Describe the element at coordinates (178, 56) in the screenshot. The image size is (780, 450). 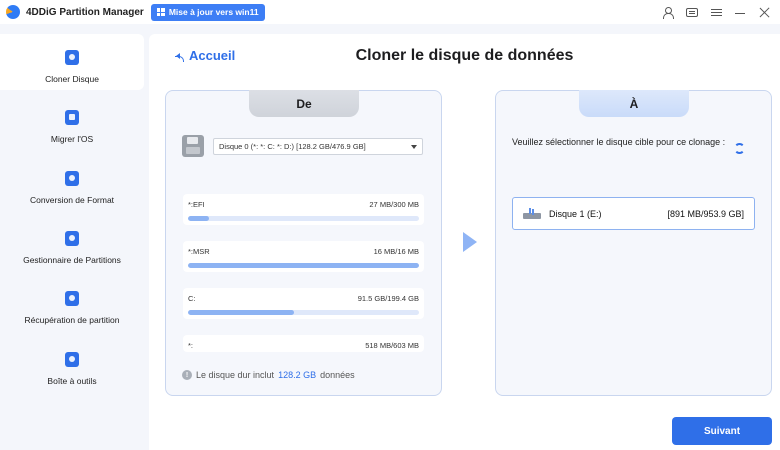
I see `back-arrow-icon` at that location.